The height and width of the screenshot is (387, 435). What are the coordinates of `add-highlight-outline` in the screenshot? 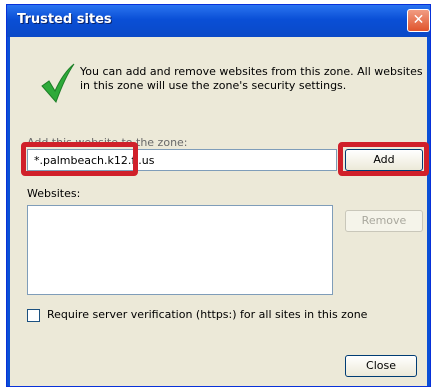 It's located at (383, 159).